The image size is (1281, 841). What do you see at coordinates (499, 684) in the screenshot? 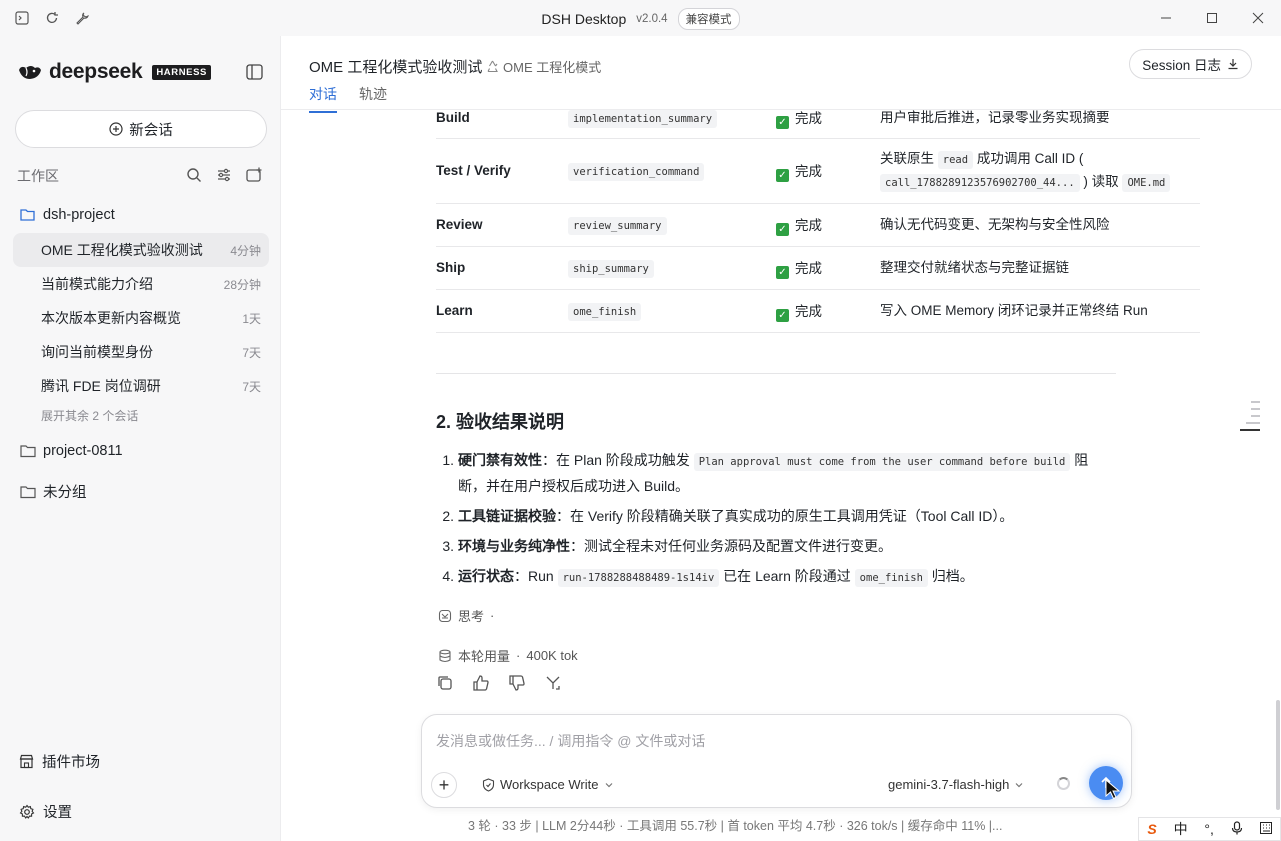
I see `message-actions` at bounding box center [499, 684].